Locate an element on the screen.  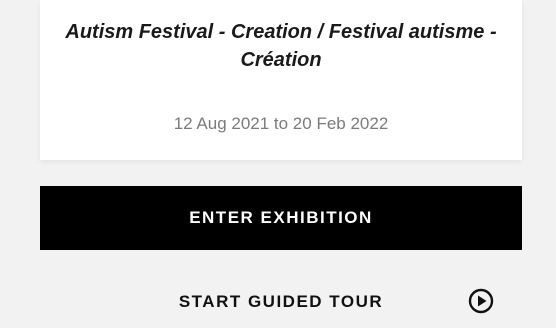
start-guided-tour-label: START GUIDED TOUR is located at coordinates (281, 301).